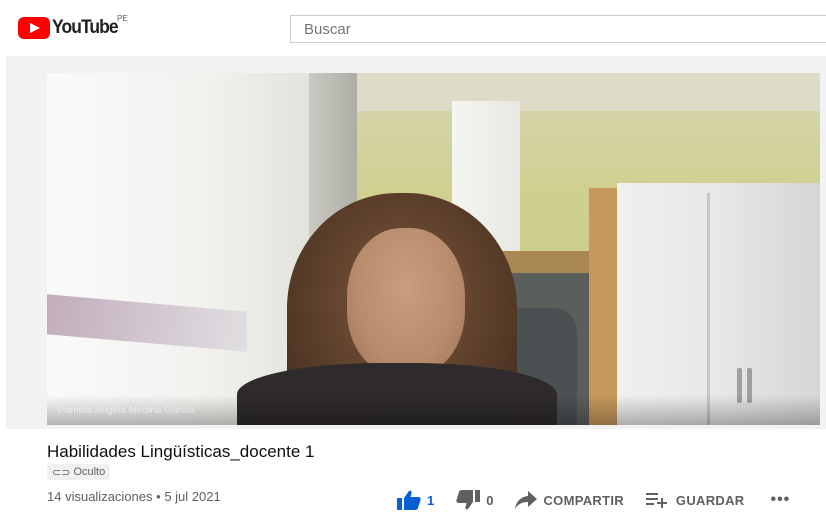  What do you see at coordinates (431, 500) in the screenshot?
I see `like-count: 1` at bounding box center [431, 500].